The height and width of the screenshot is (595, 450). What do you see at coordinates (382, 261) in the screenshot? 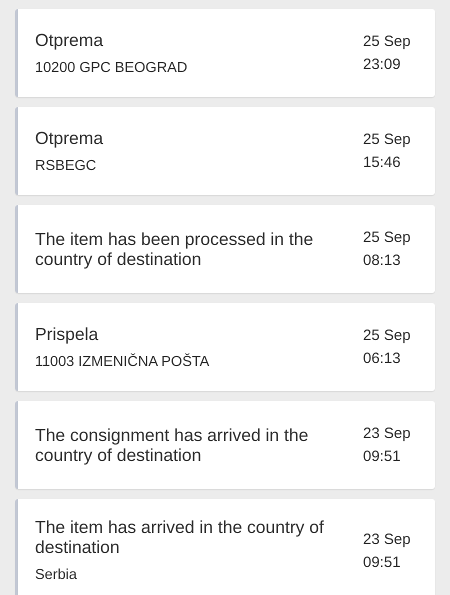
I see `event-time: 08:13` at bounding box center [382, 261].